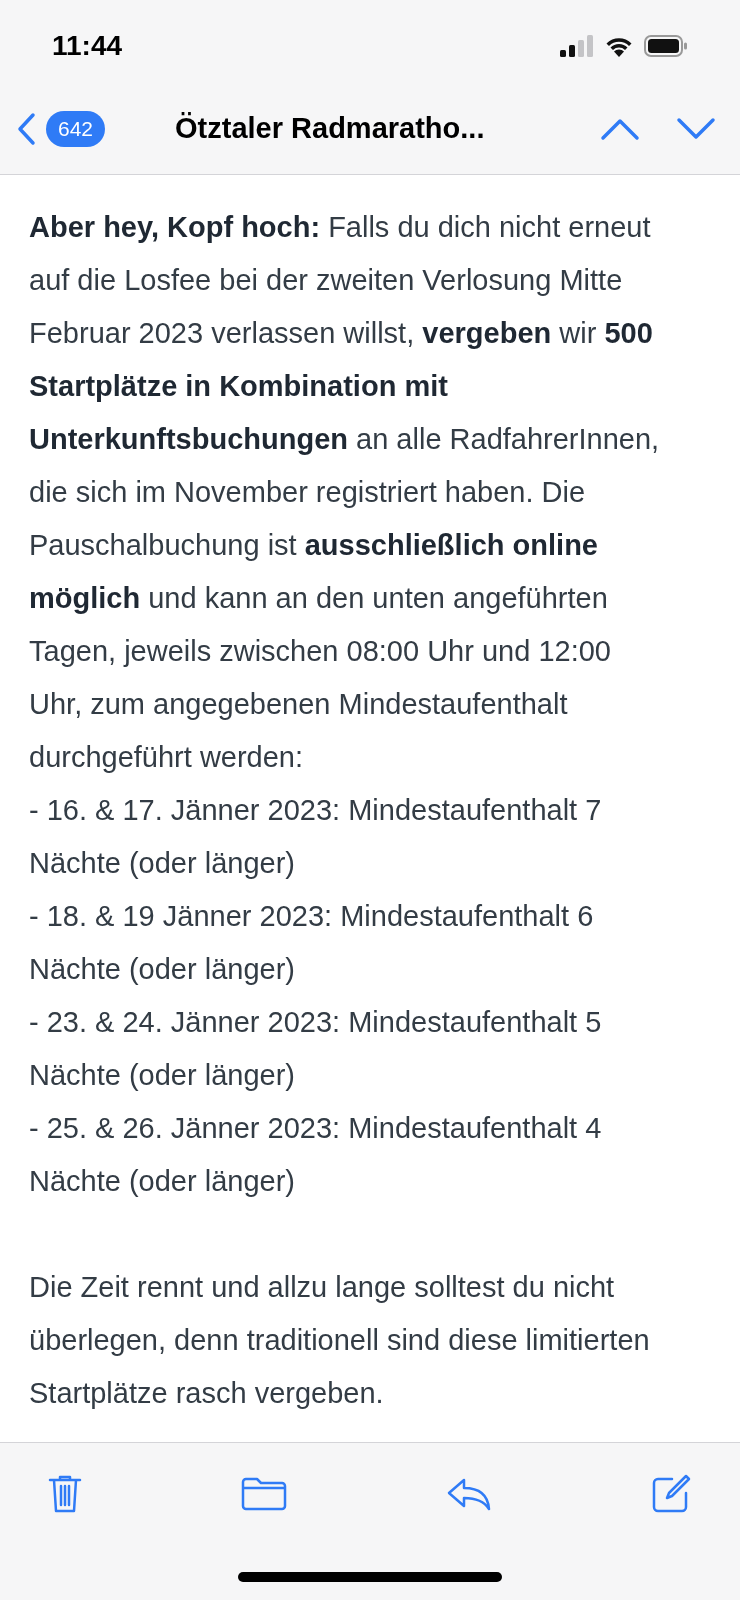  I want to click on trash-icon, so click(65, 1494).